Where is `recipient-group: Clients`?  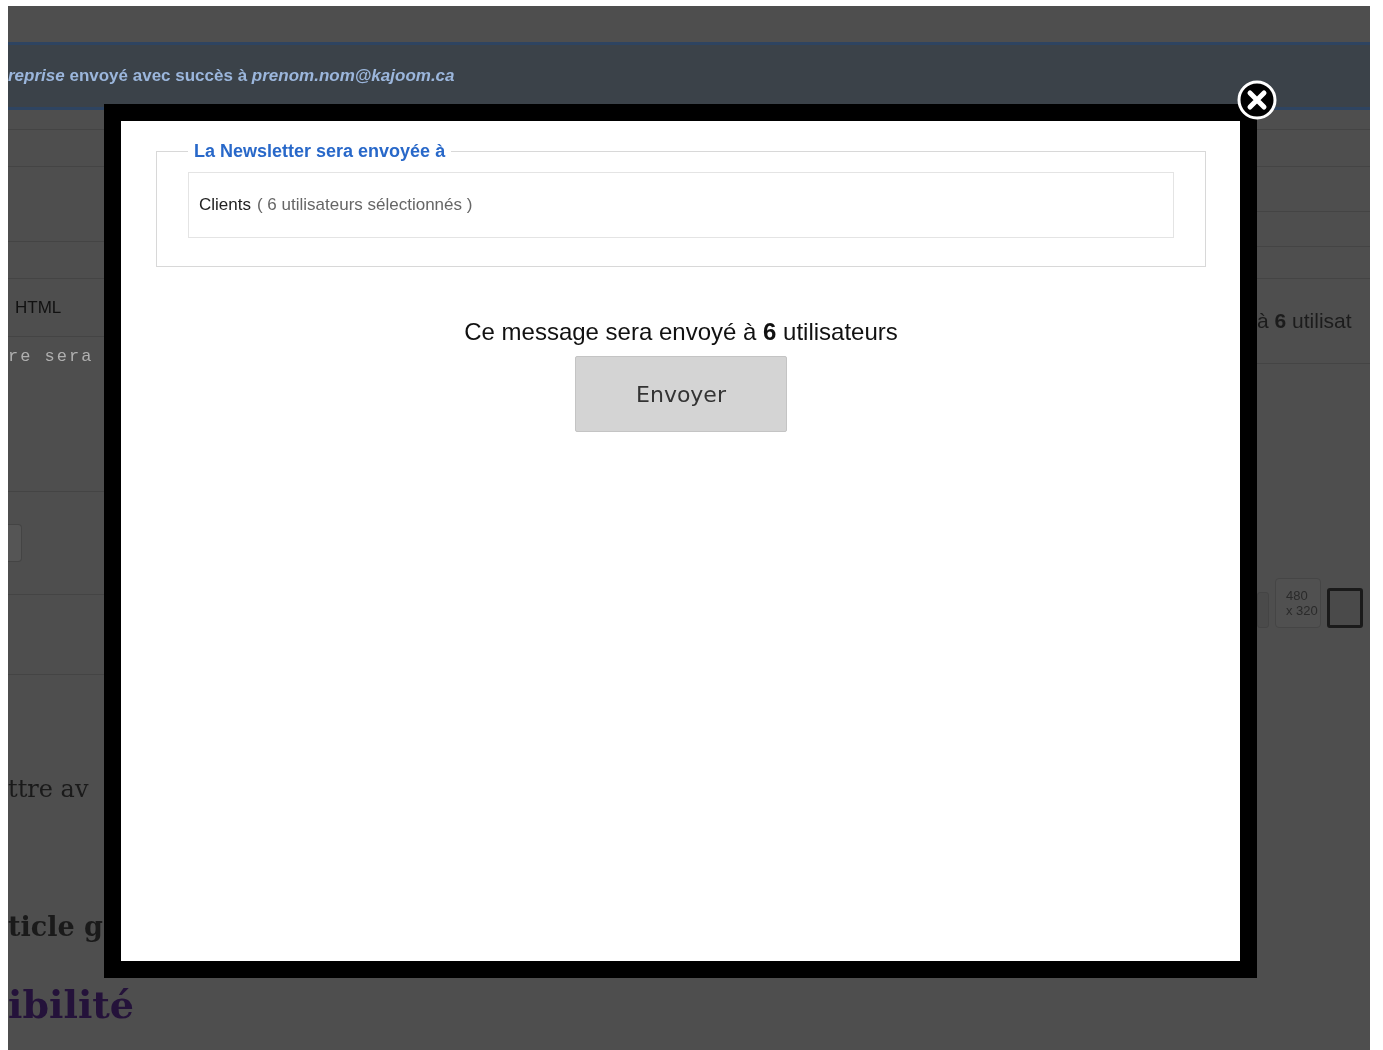 recipient-group: Clients is located at coordinates (225, 205).